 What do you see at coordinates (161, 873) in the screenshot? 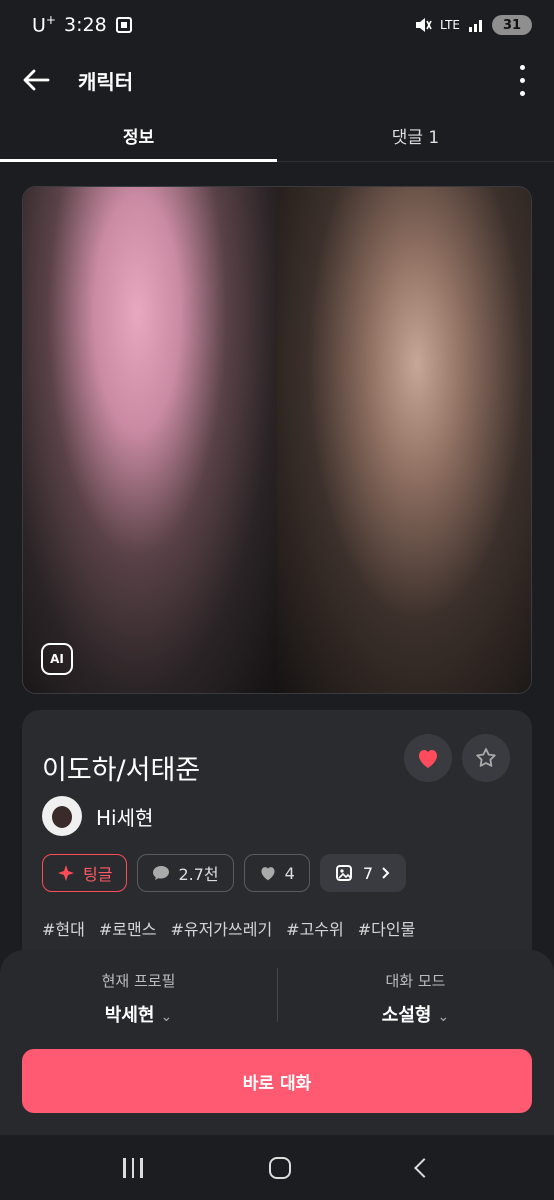
I see `comment-icon` at bounding box center [161, 873].